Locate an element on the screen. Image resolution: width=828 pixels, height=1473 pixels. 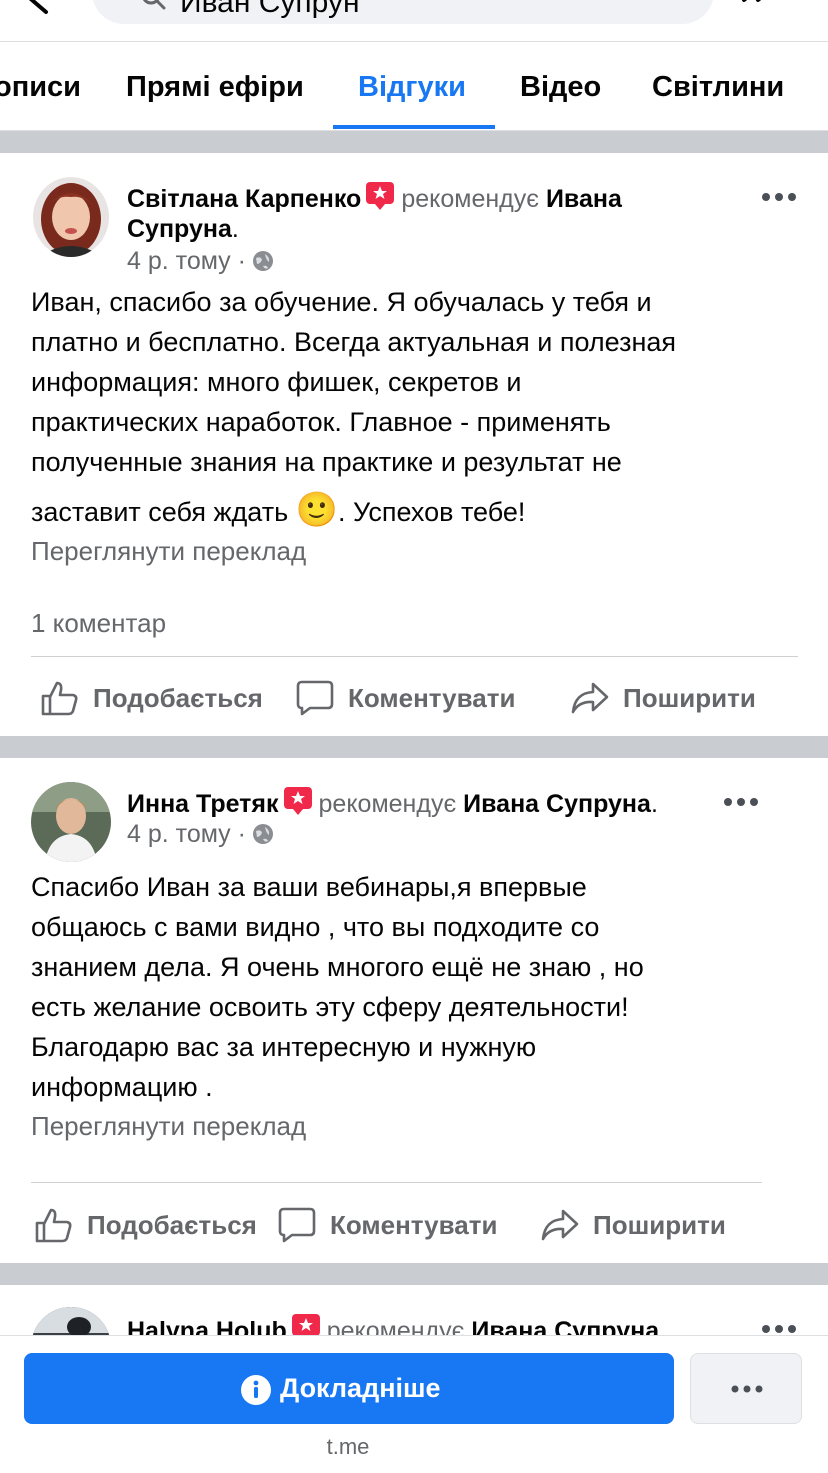
search-query: Иван Супрун is located at coordinates (270, 10).